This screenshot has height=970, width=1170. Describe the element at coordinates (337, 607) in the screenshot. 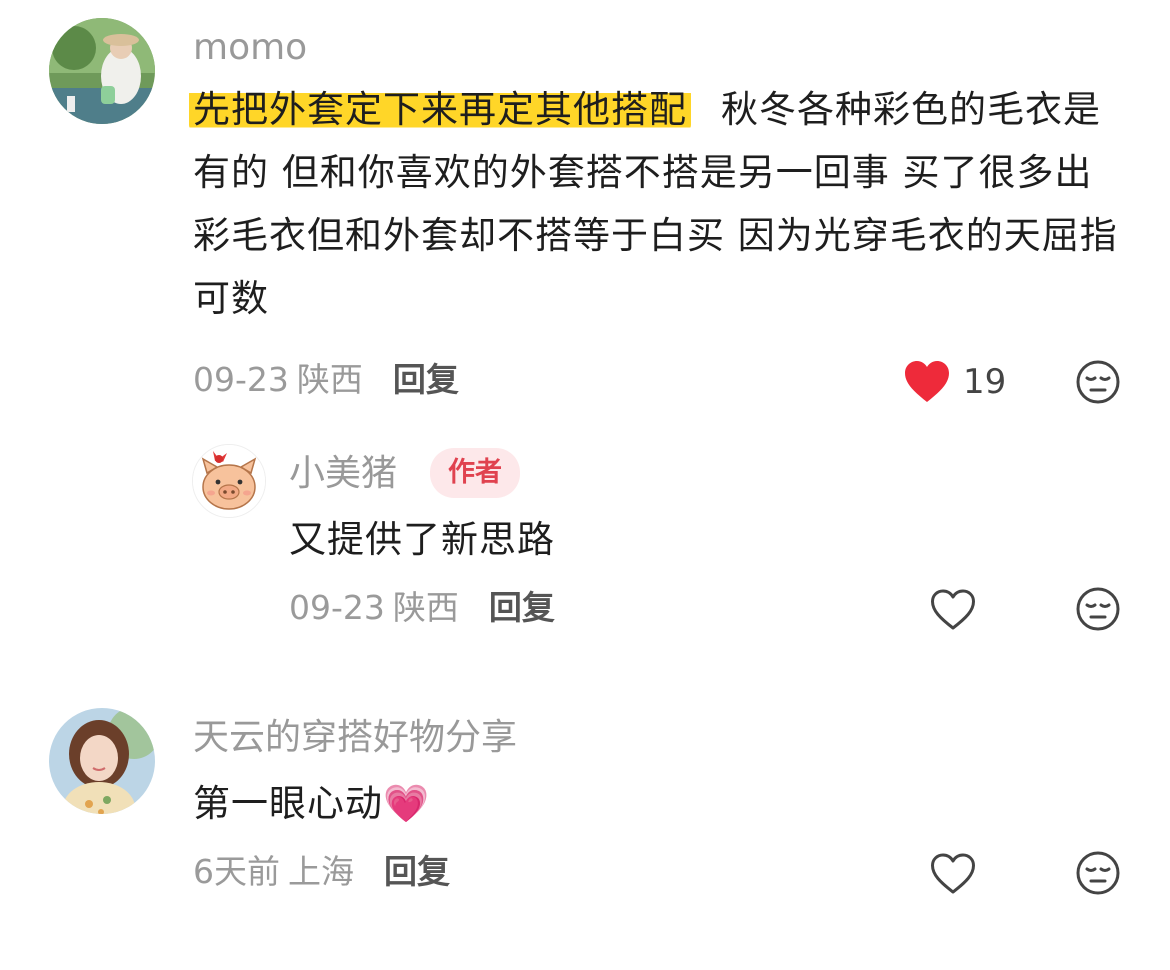

I see `reply-date: 09-23` at that location.